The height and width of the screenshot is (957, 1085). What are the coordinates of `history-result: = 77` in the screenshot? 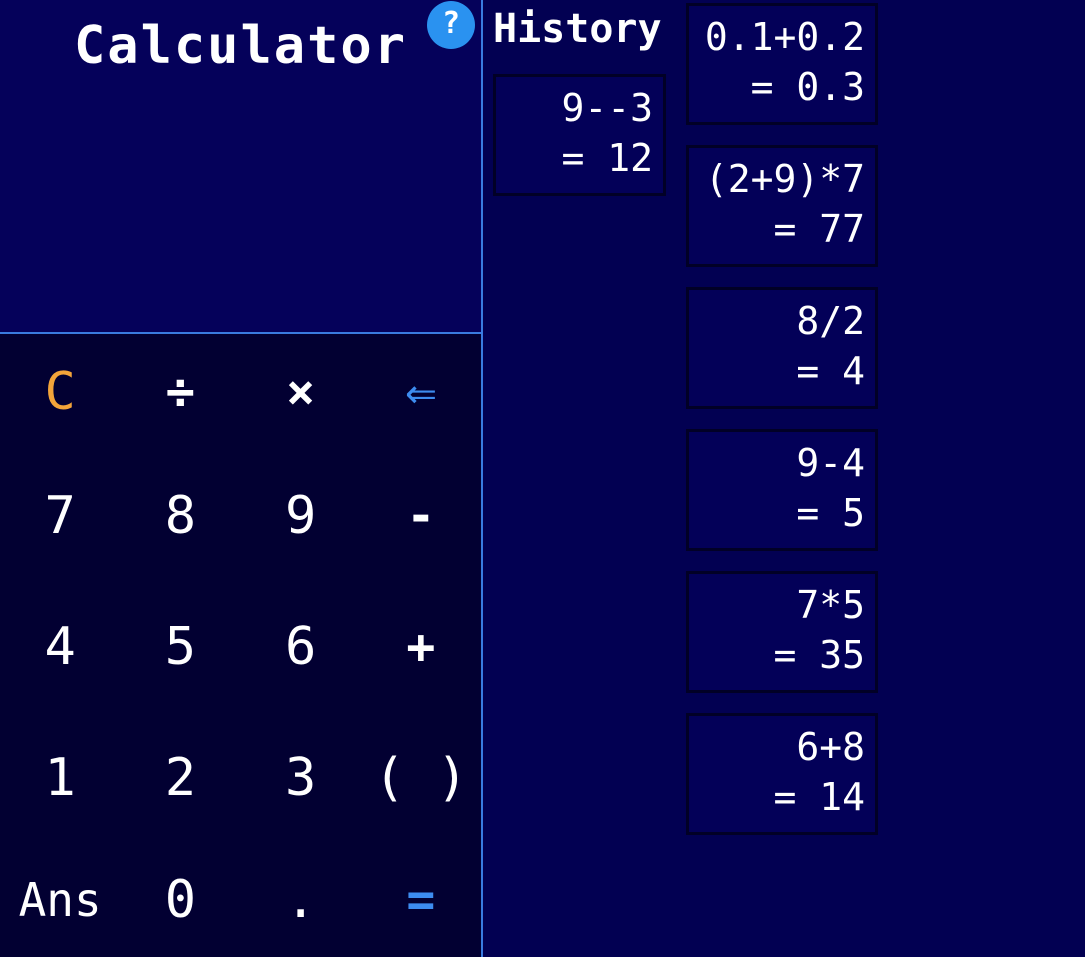 It's located at (819, 229).